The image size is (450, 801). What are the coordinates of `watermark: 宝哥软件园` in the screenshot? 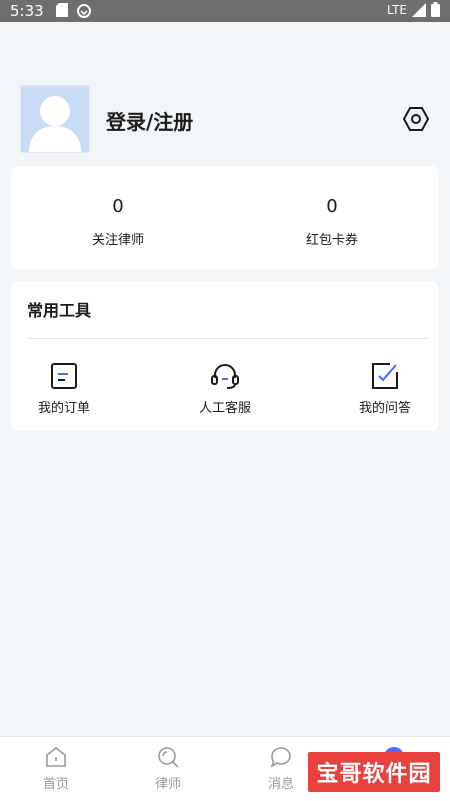 It's located at (374, 772).